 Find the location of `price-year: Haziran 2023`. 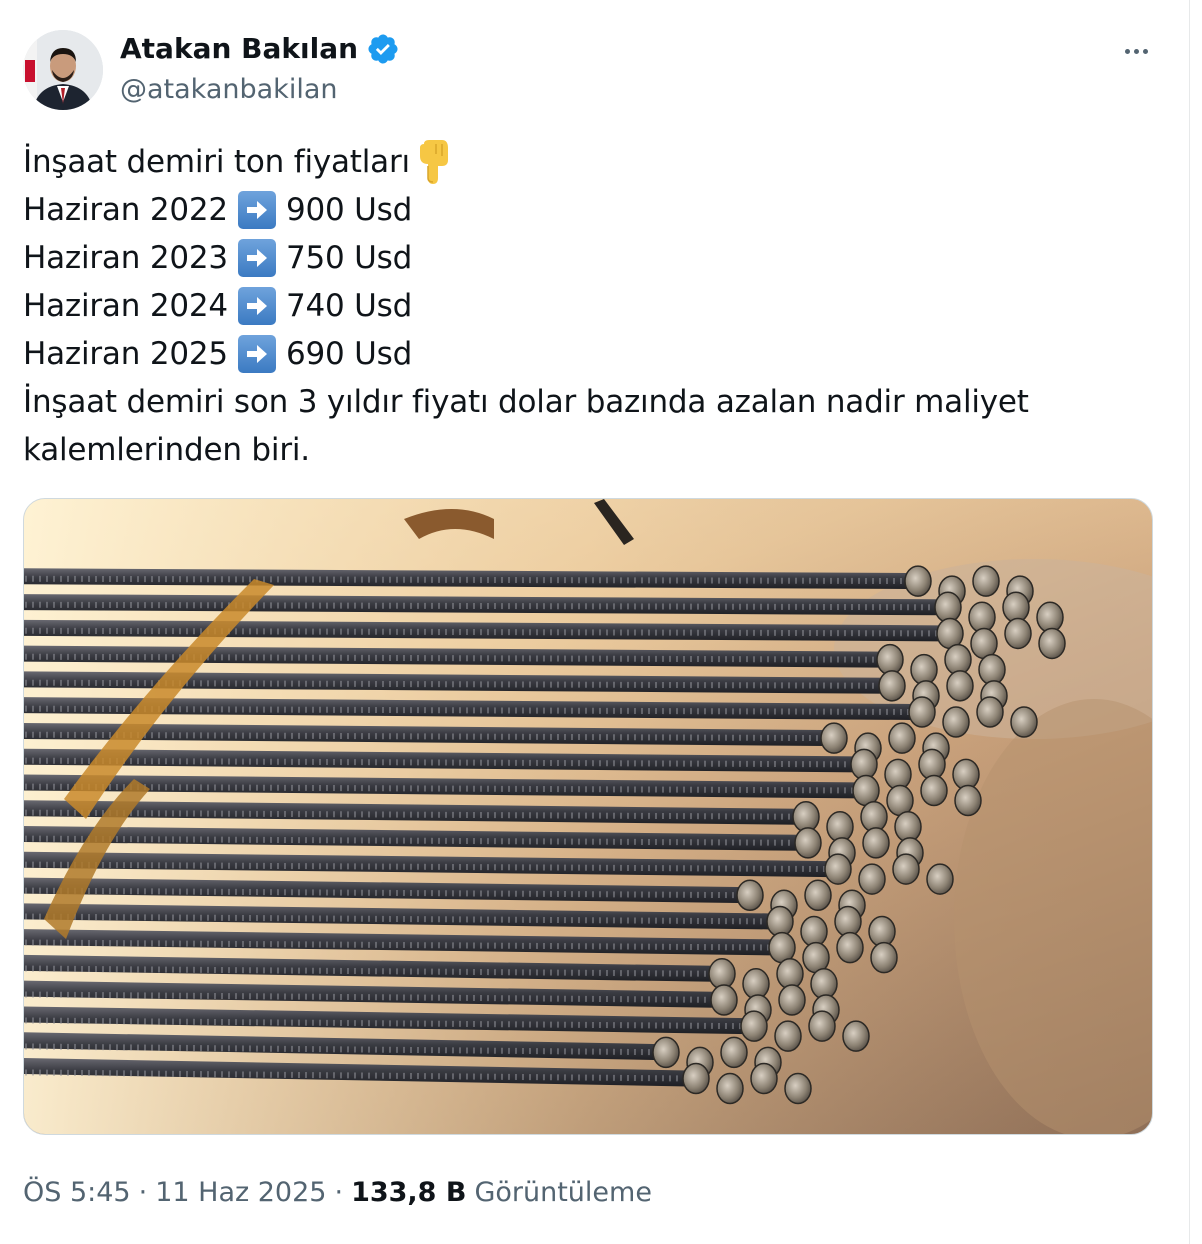

price-year: Haziran 2023 is located at coordinates (125, 258).